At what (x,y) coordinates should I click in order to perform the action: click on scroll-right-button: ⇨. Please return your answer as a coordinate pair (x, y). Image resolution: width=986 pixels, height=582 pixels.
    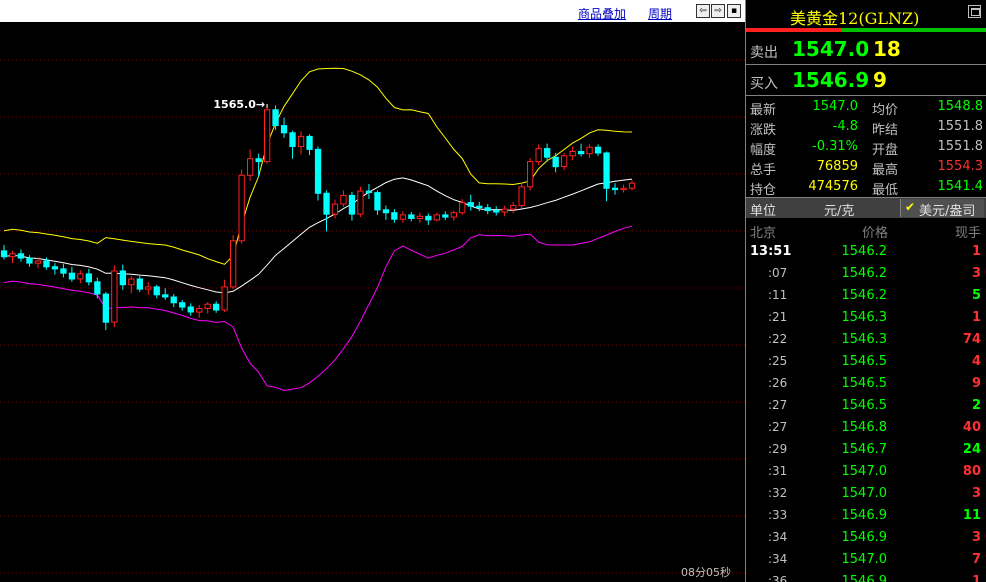
    Looking at the image, I should click on (718, 11).